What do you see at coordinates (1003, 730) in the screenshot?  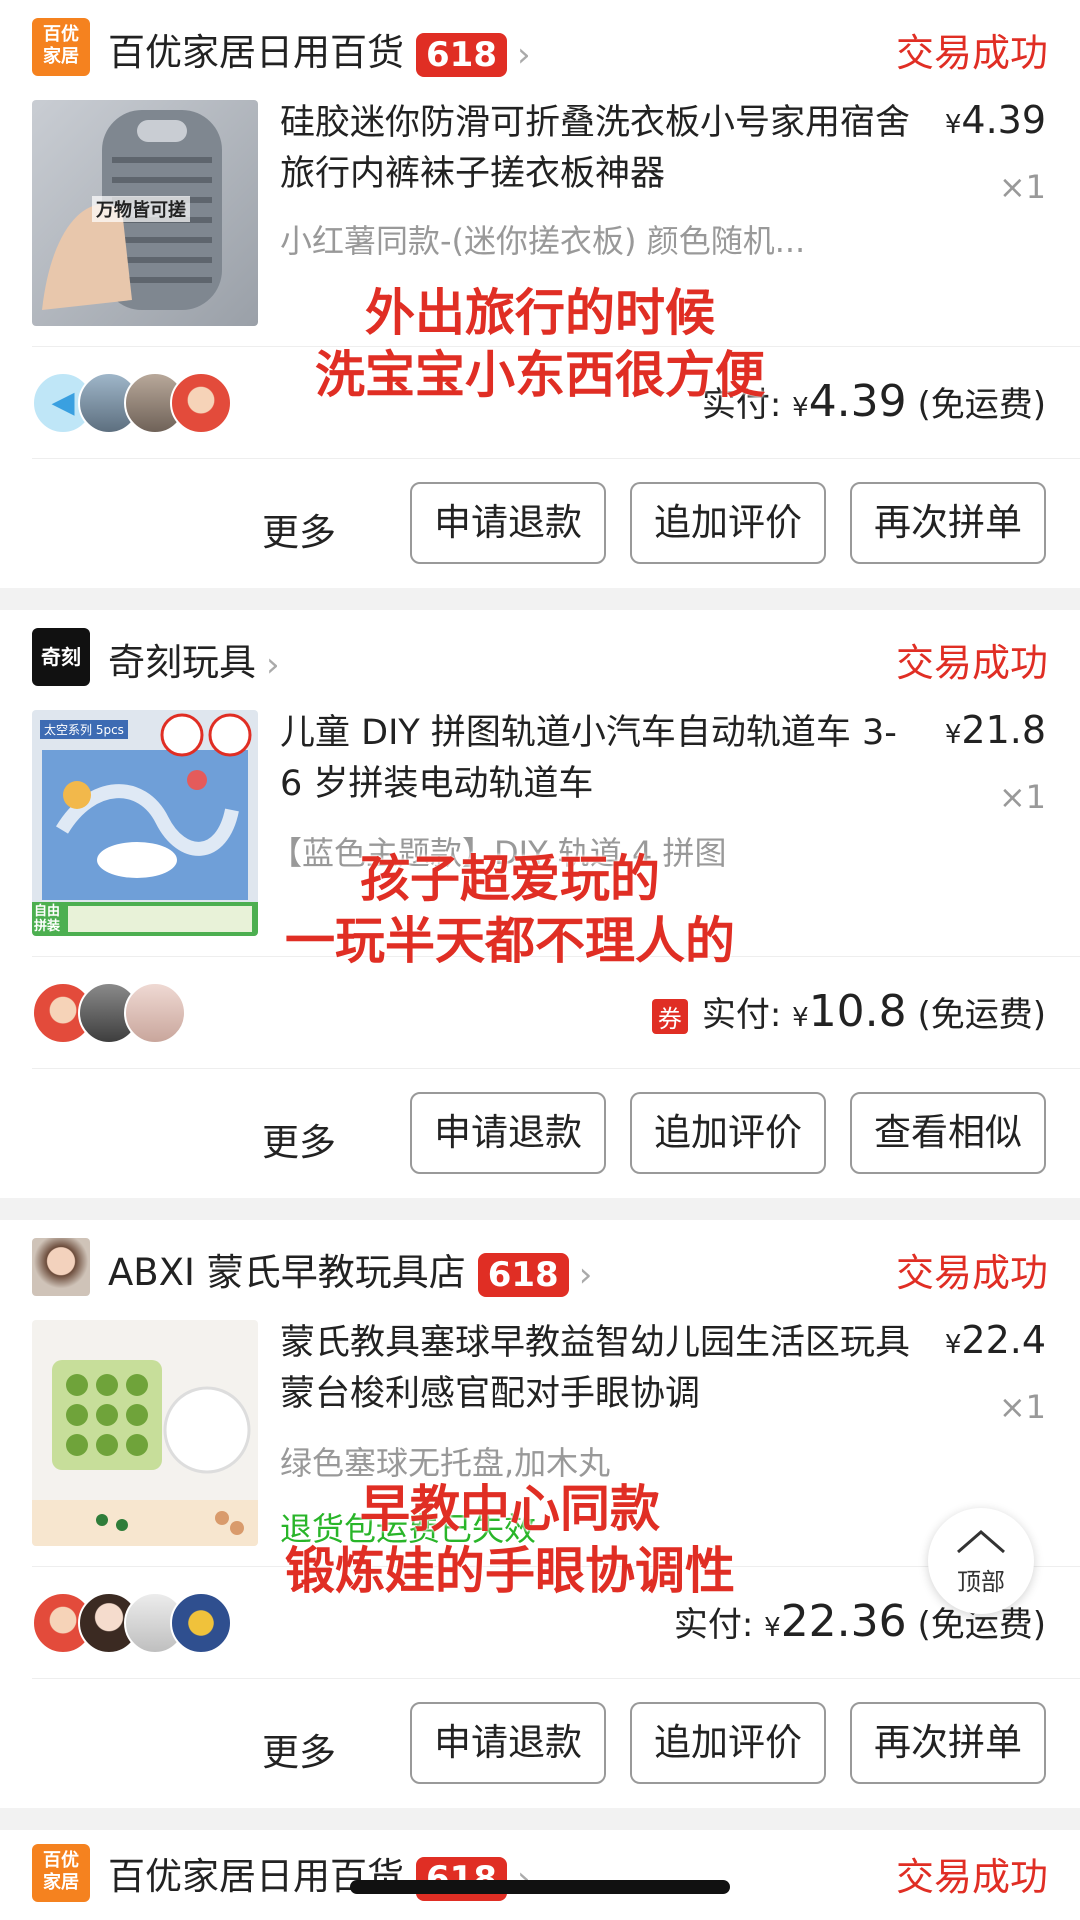 I see `price-value: 21.8` at bounding box center [1003, 730].